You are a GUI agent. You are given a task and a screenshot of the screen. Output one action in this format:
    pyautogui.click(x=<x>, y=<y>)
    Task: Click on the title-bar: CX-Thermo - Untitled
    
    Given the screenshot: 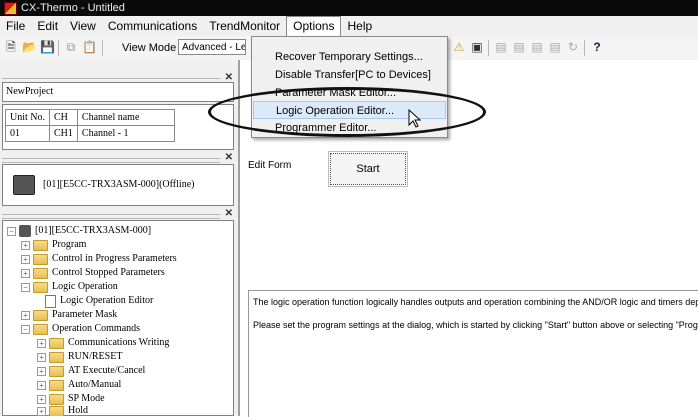 What is the action you would take?
    pyautogui.click(x=349, y=8)
    